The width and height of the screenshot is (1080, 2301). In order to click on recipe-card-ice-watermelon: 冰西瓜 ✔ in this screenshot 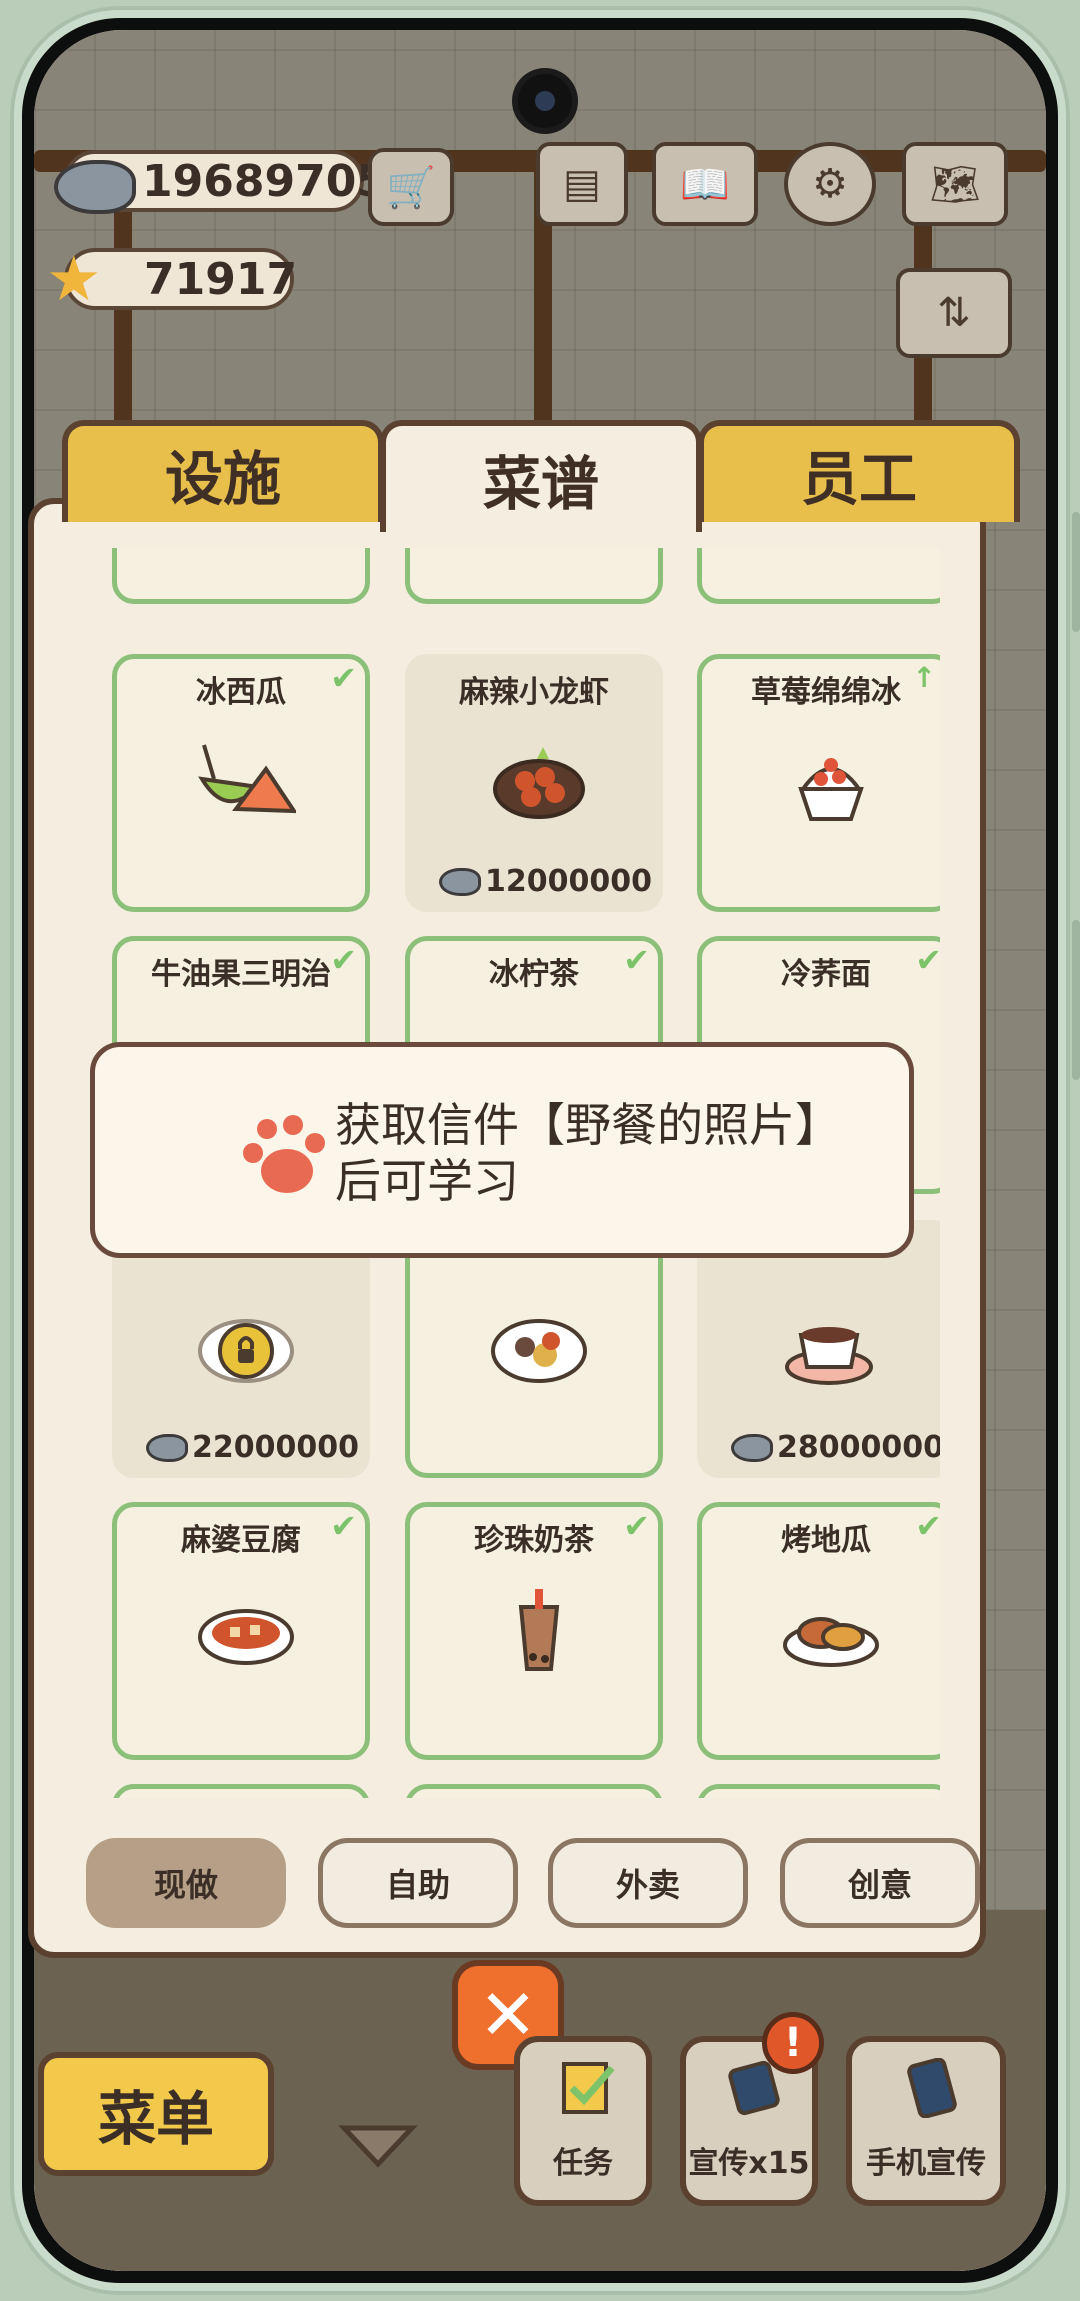, I will do `click(241, 783)`.